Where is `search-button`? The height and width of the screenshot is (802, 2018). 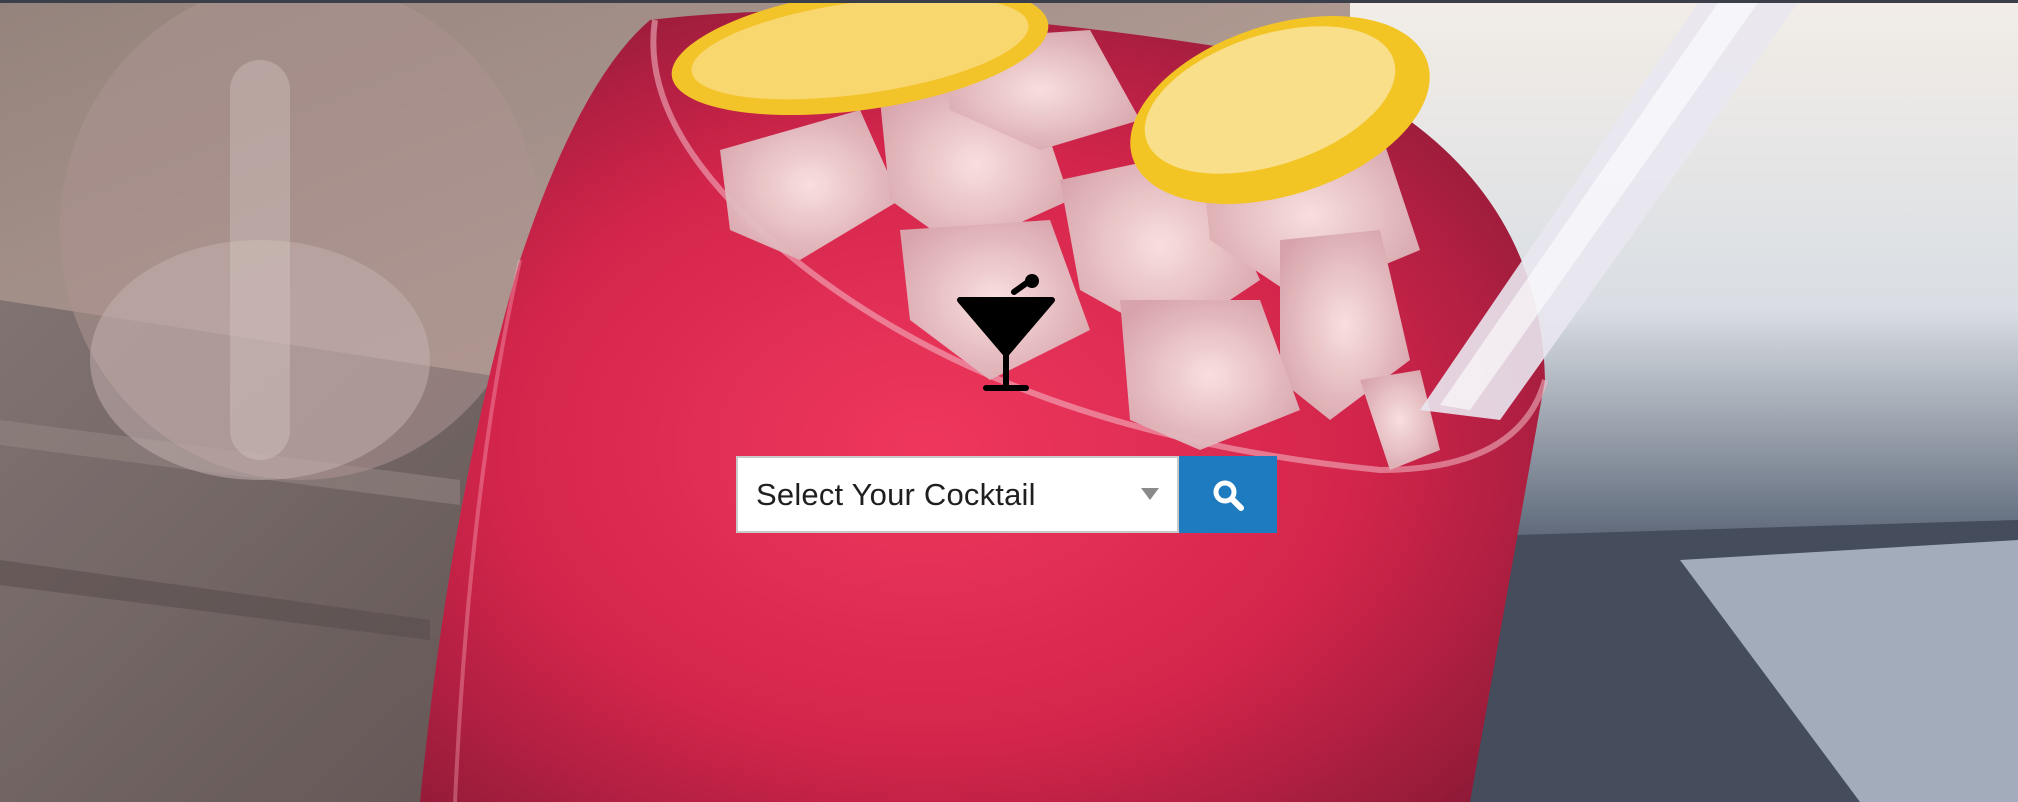
search-button is located at coordinates (1228, 494).